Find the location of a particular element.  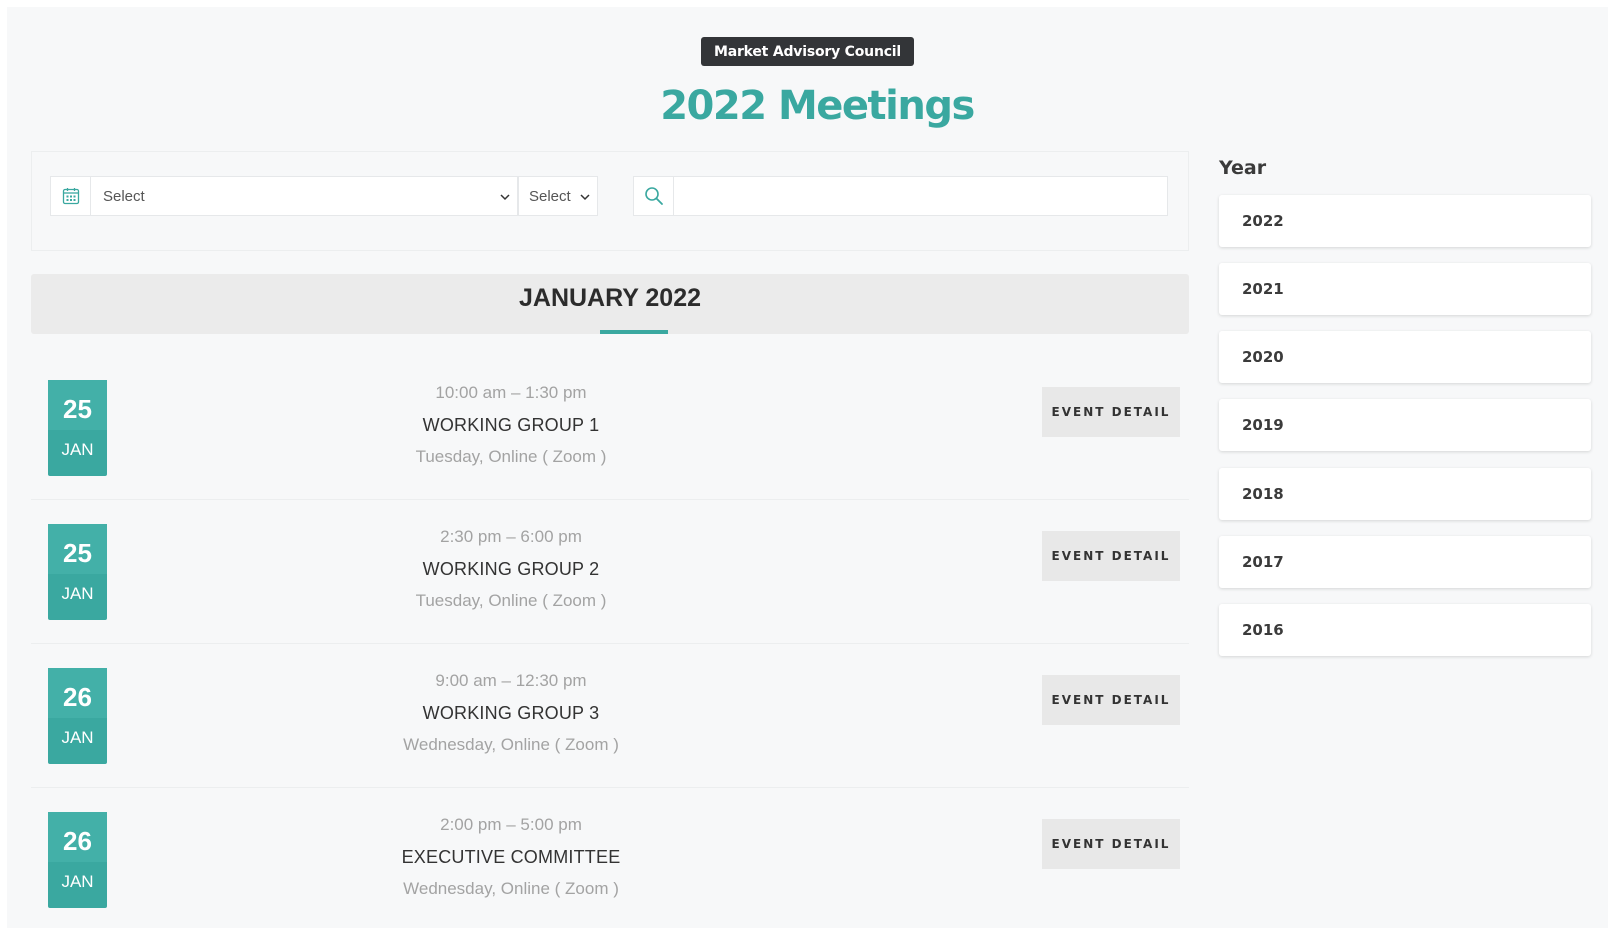

event-title: WORKING GROUP 1 is located at coordinates (511, 425).